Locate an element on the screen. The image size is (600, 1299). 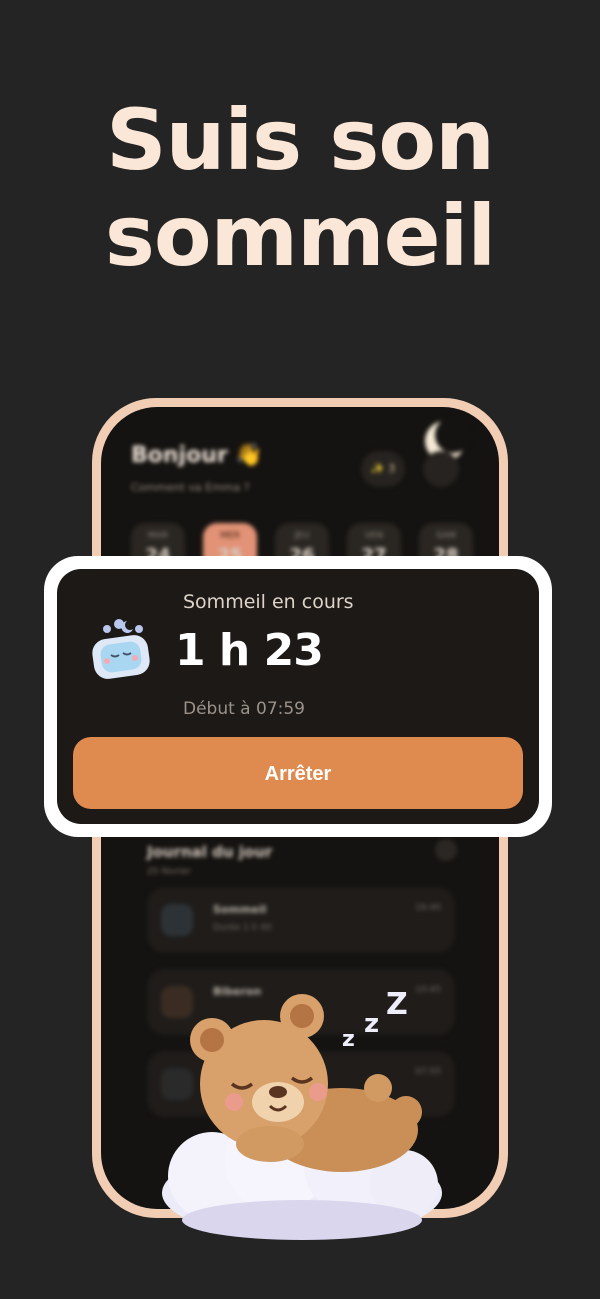
svg-text: Z is located at coordinates (397, 1005).